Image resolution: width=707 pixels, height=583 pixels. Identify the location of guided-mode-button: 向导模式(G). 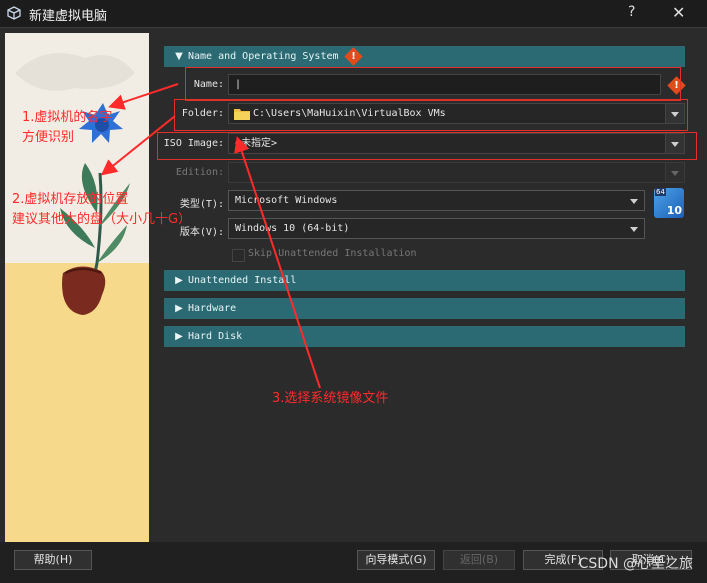
(396, 560).